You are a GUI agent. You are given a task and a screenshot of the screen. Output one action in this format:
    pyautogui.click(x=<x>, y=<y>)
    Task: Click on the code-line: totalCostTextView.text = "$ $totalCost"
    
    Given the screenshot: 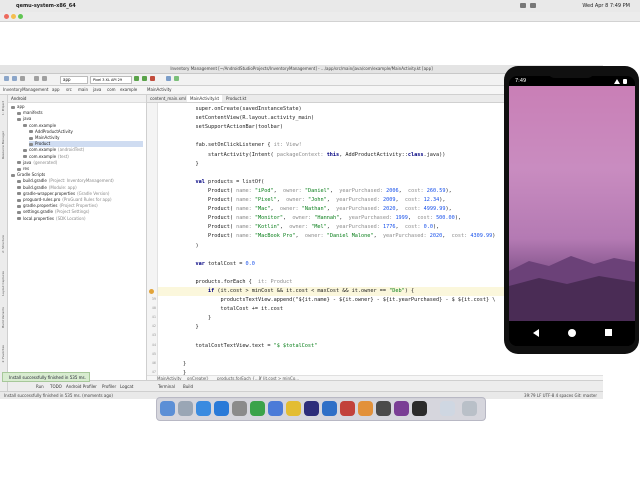 What is the action you would take?
    pyautogui.click(x=250, y=346)
    